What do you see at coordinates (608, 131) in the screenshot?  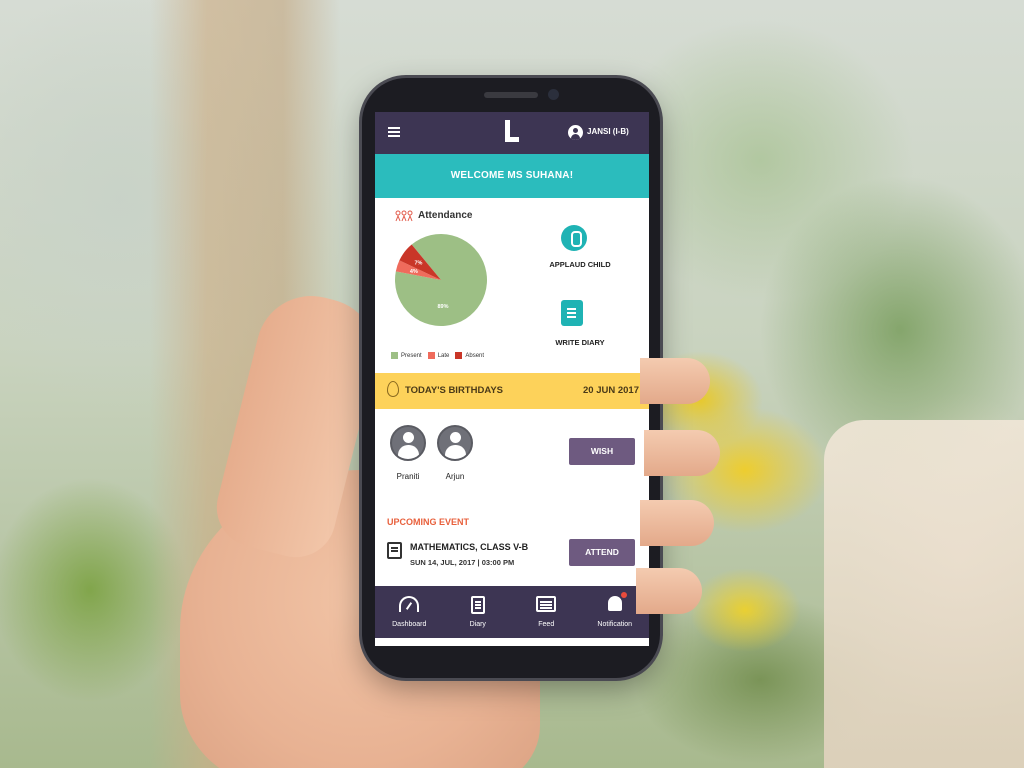 I see `user-label: JANSI (I-B)` at bounding box center [608, 131].